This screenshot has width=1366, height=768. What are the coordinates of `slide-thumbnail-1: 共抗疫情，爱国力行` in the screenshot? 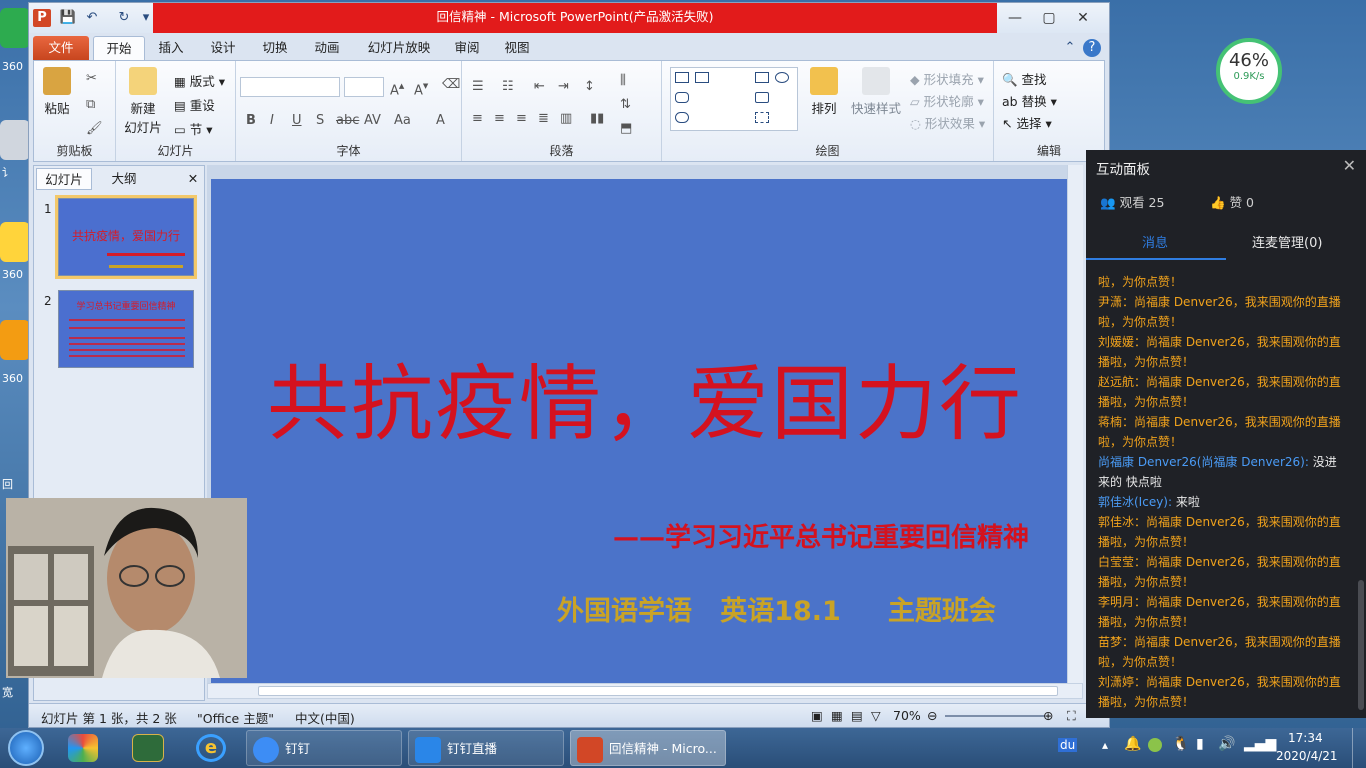 It's located at (126, 237).